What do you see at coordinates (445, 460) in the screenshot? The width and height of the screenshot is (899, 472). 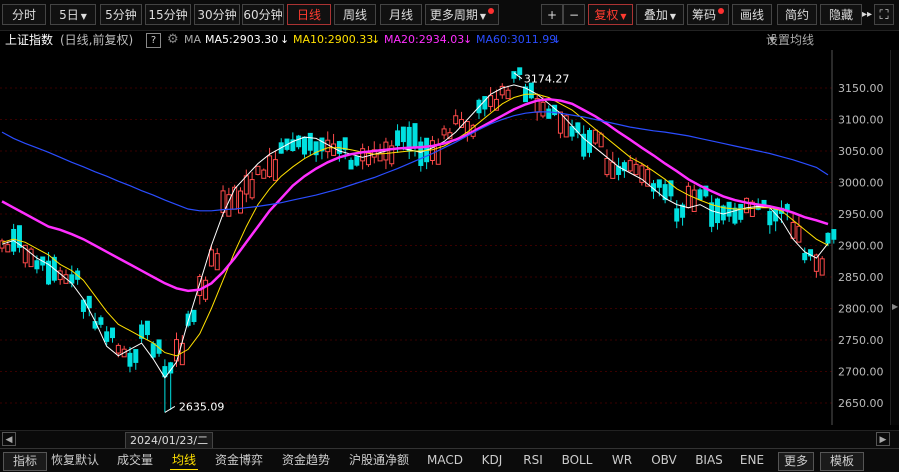 I see `tab-macd: MACD` at bounding box center [445, 460].